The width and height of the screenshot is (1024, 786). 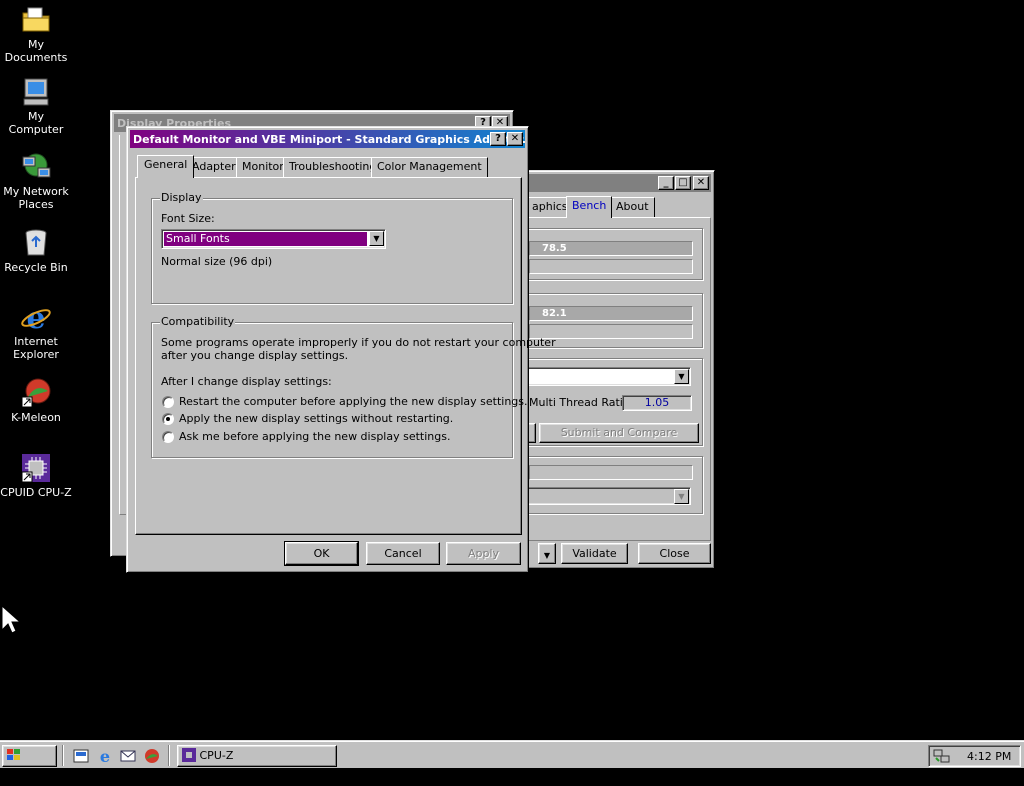 I want to click on desktop-icon-my-computer: My Computer, so click(x=36, y=106).